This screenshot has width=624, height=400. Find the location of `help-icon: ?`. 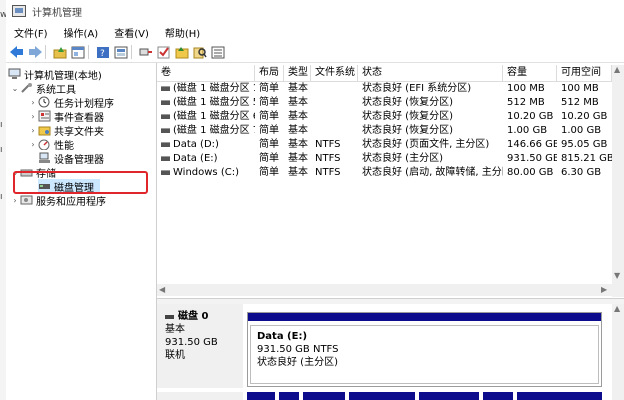

help-icon: ? is located at coordinates (102, 52).